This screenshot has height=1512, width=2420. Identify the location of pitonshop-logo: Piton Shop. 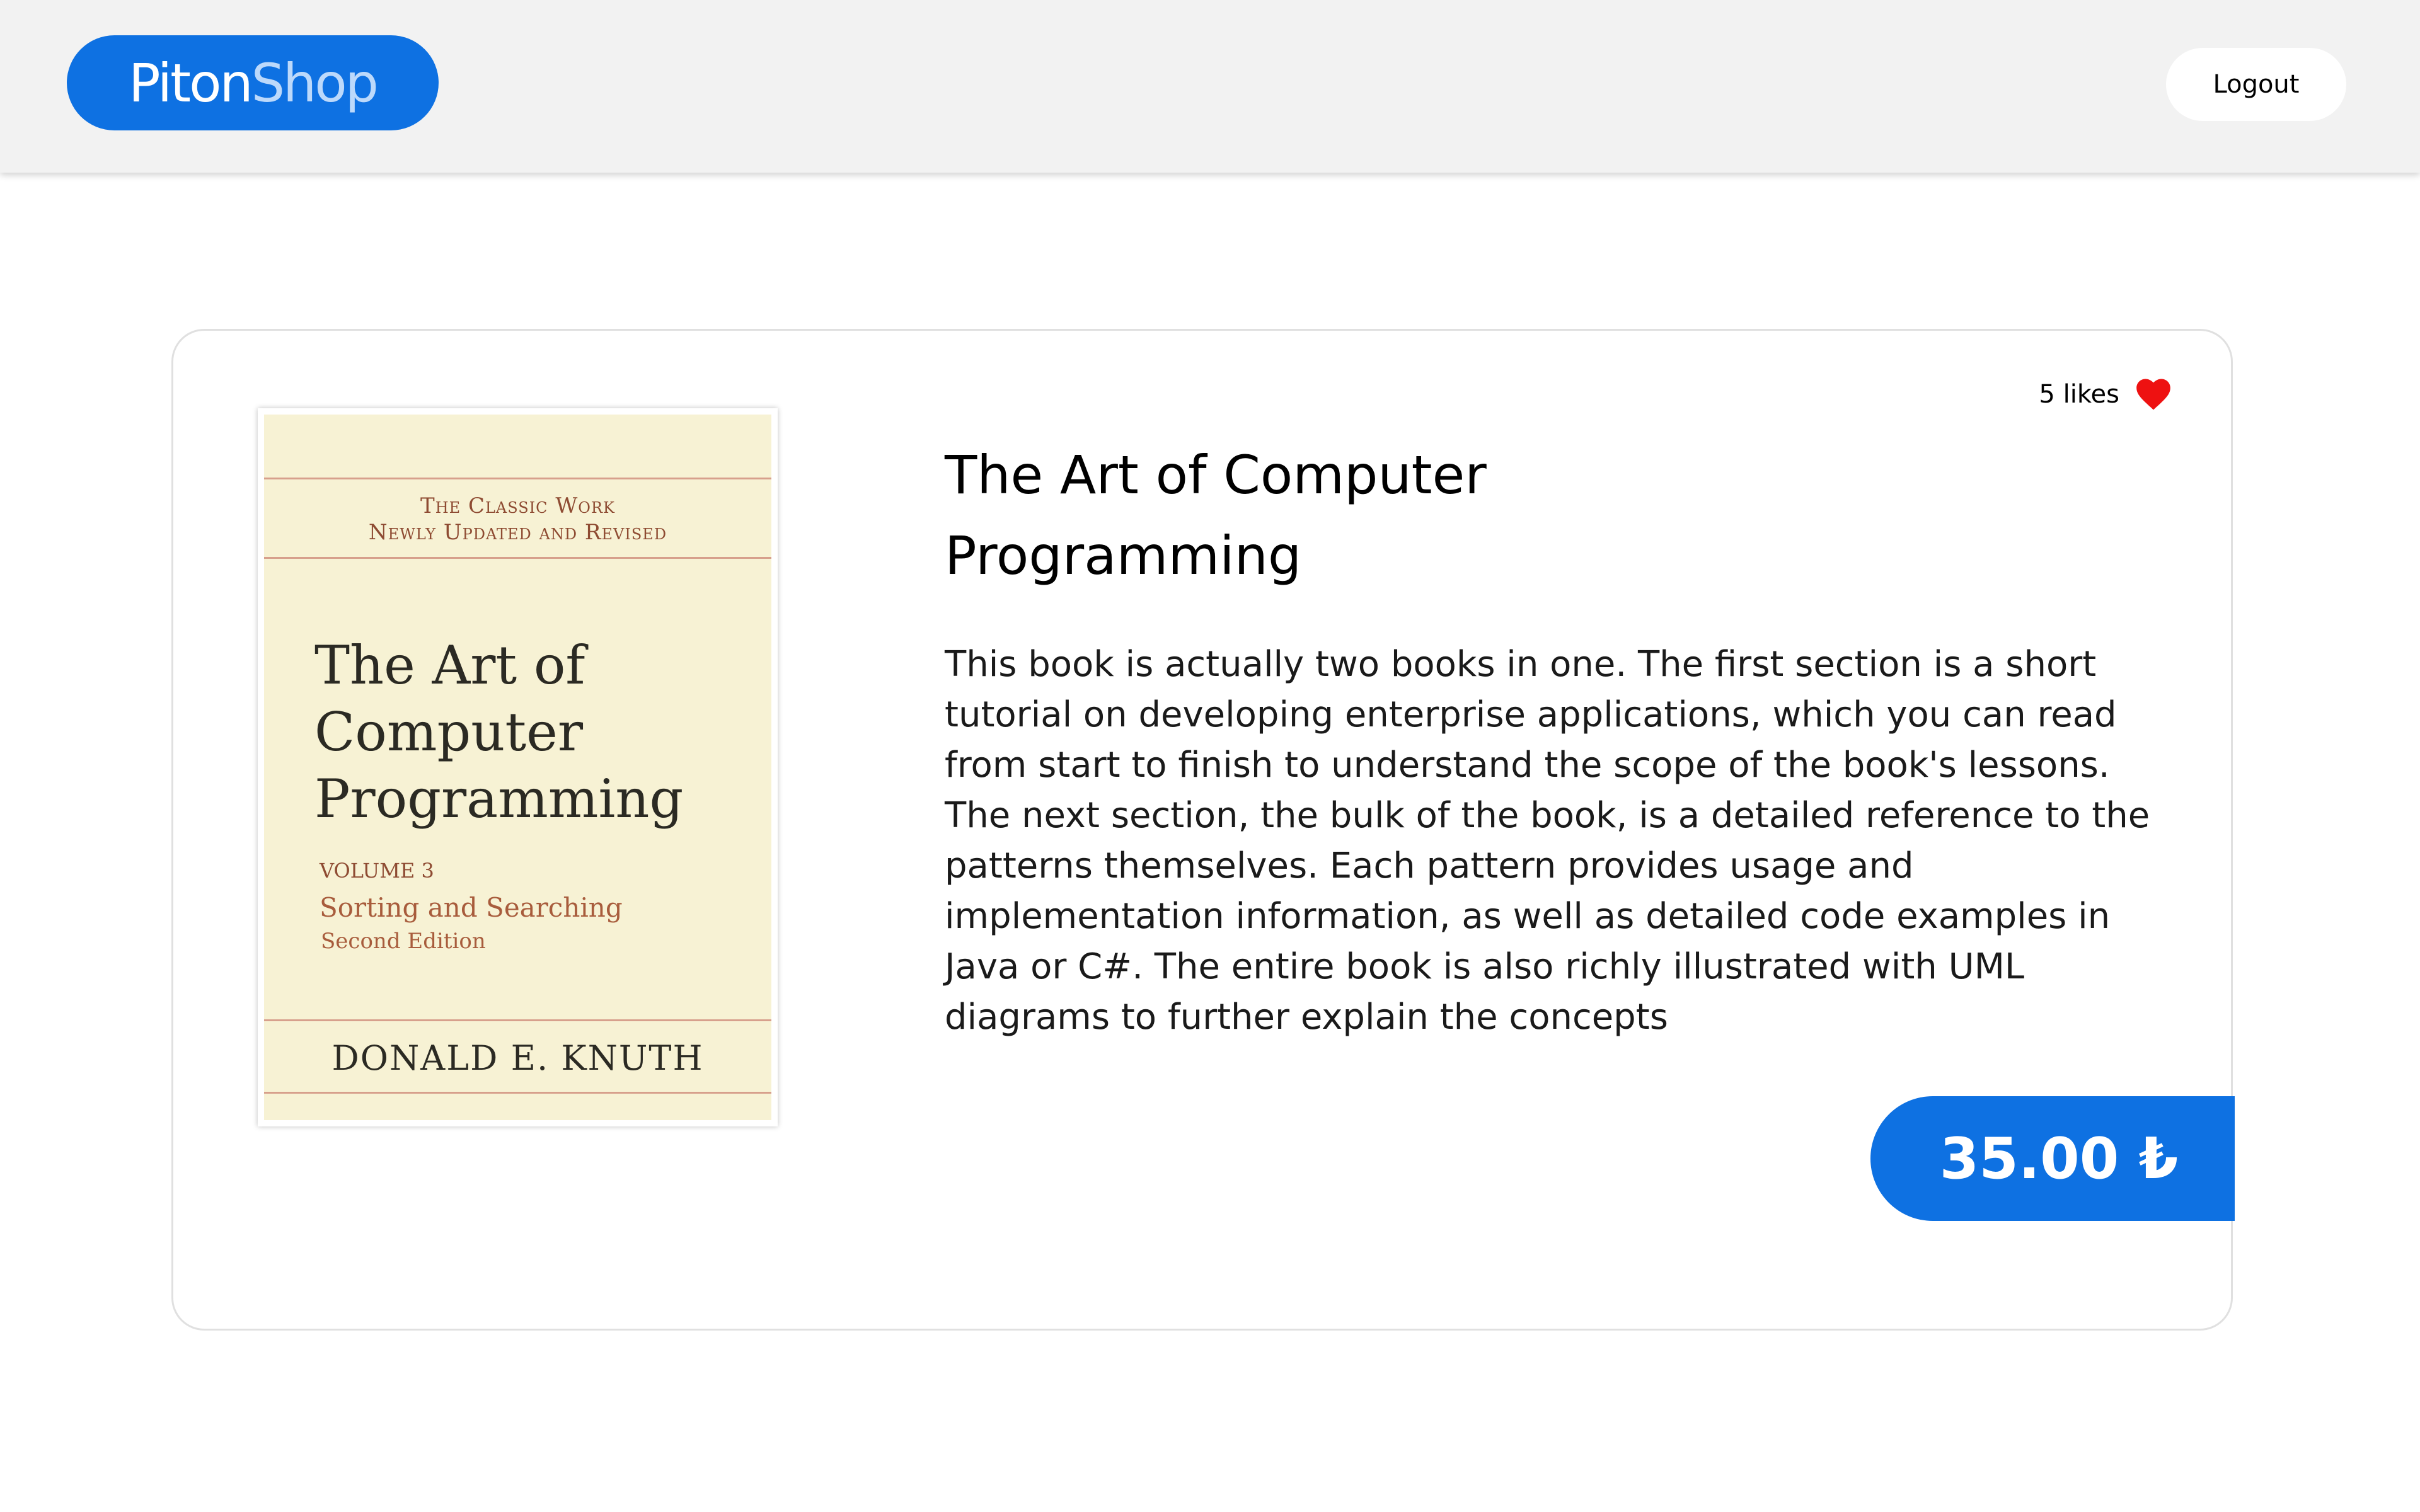
(253, 82).